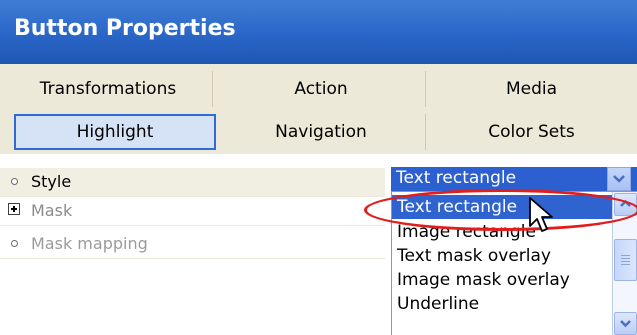 The image size is (637, 335). Describe the element at coordinates (503, 256) in the screenshot. I see `dropdown-option-text-mask-overlay: Text mask overlay` at that location.